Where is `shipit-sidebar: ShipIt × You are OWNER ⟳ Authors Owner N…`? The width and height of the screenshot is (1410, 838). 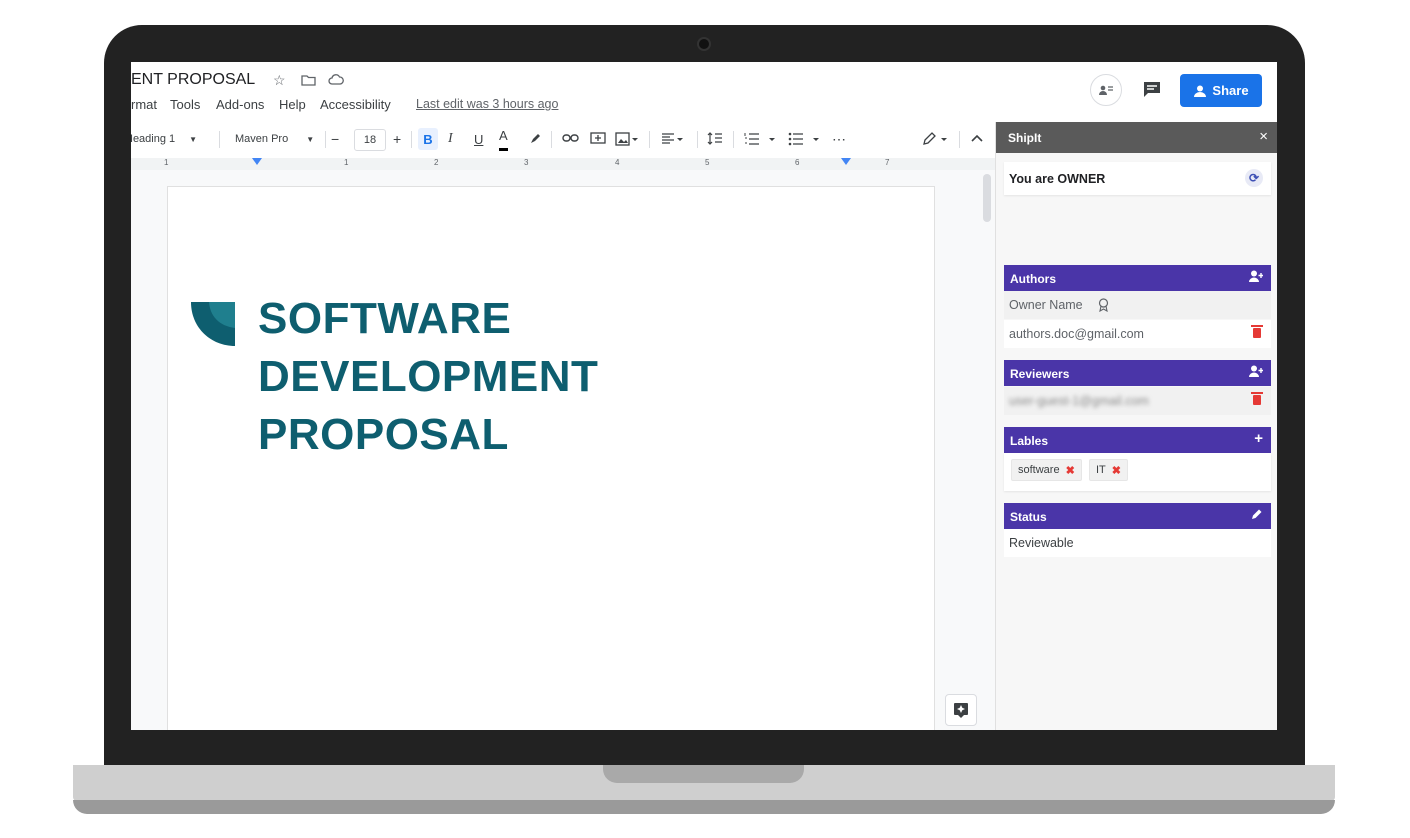
shipit-sidebar: ShipIt × You are OWNER ⟳ Authors Owner N… is located at coordinates (1136, 426).